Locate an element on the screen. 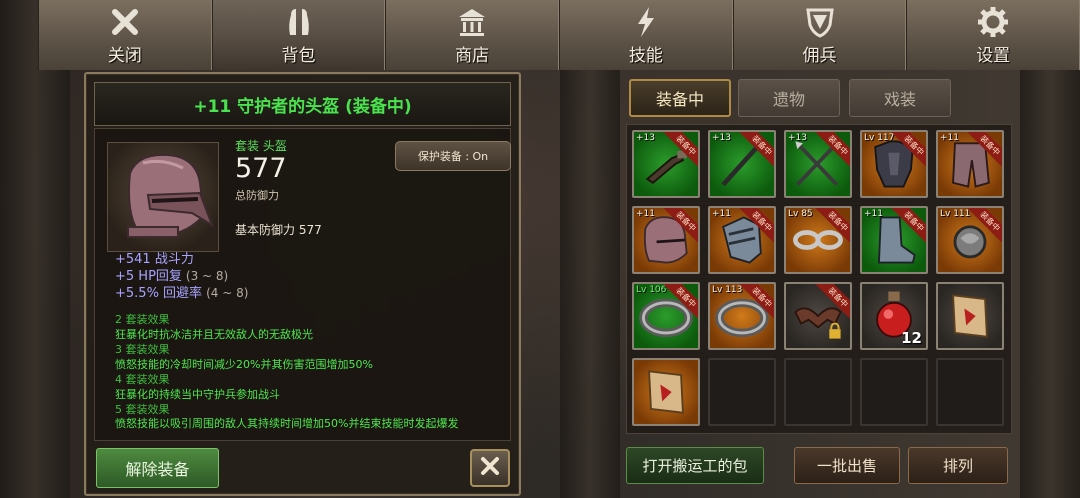 The width and height of the screenshot is (1080, 498). nav-tab-label: 佣兵 is located at coordinates (819, 55).